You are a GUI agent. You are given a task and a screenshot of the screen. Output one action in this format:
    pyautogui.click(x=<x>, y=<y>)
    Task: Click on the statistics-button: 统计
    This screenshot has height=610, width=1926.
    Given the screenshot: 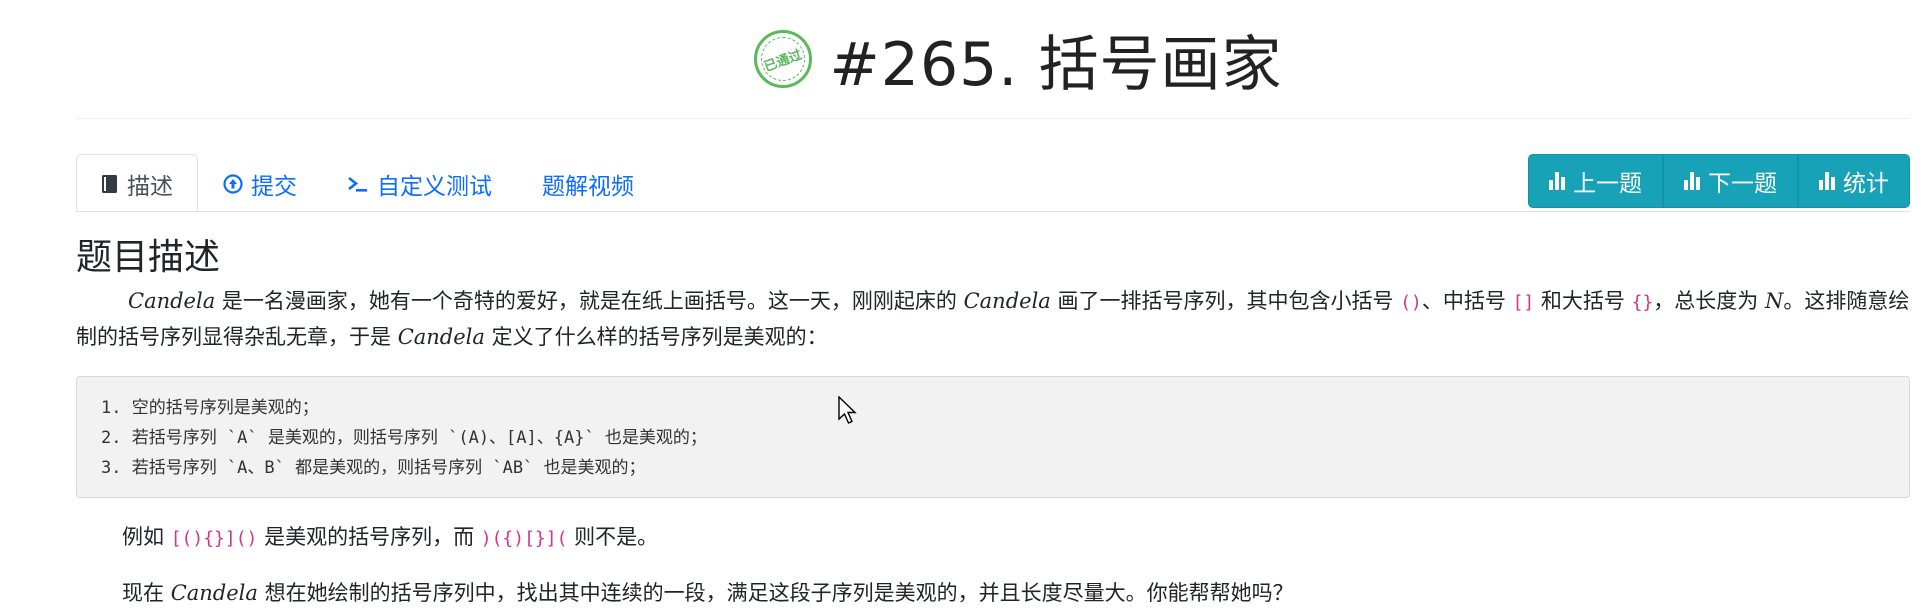 What is the action you would take?
    pyautogui.click(x=1854, y=181)
    